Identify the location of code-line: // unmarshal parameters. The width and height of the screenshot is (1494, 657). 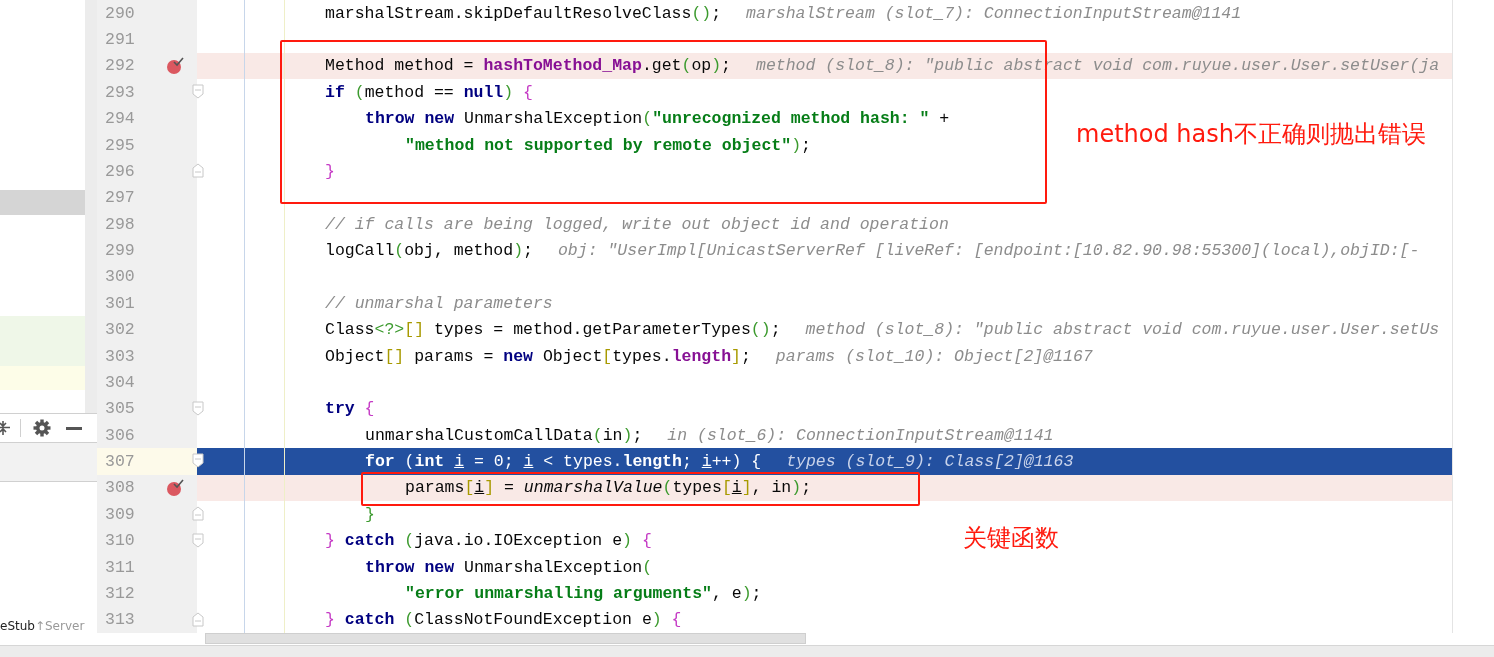
(439, 303).